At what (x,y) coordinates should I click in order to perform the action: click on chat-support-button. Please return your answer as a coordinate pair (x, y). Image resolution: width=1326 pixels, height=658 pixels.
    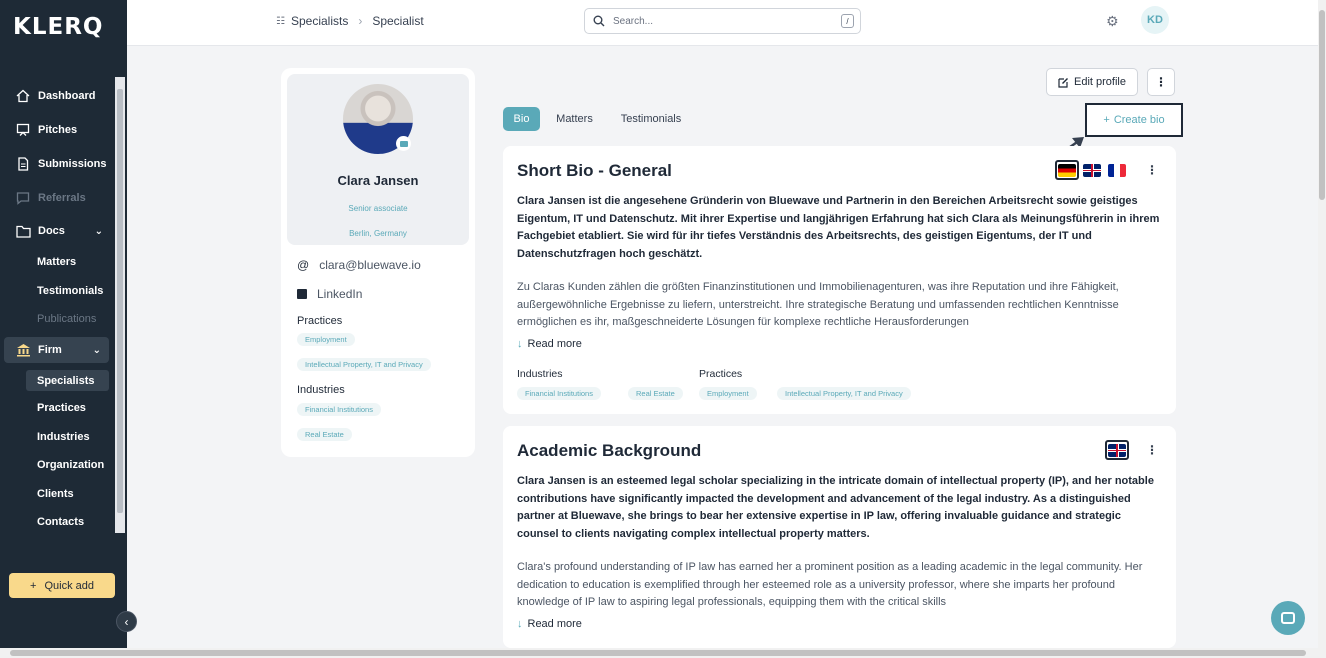
    Looking at the image, I should click on (1288, 618).